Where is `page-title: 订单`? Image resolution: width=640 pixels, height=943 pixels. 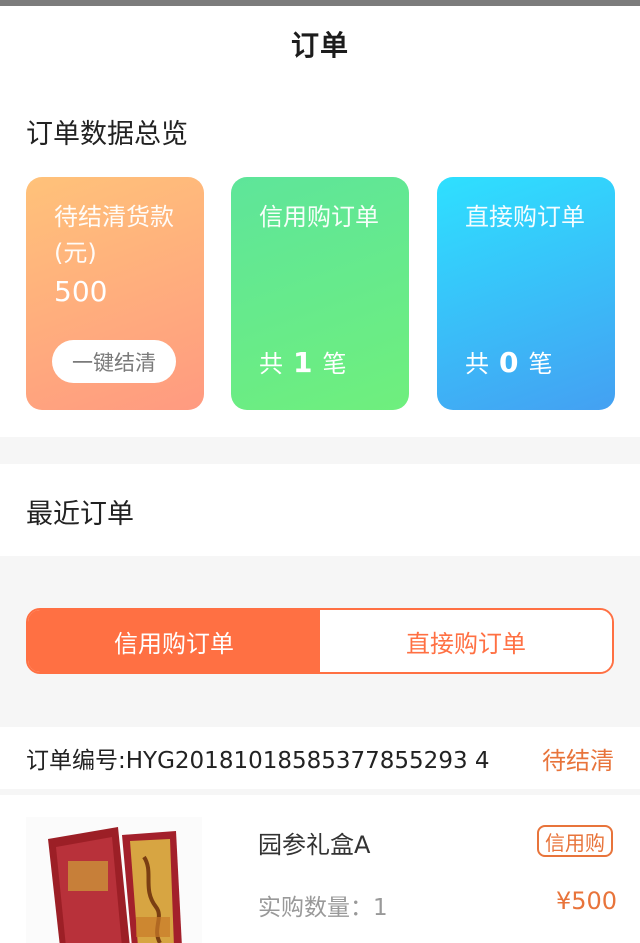
page-title: 订单 is located at coordinates (319, 45).